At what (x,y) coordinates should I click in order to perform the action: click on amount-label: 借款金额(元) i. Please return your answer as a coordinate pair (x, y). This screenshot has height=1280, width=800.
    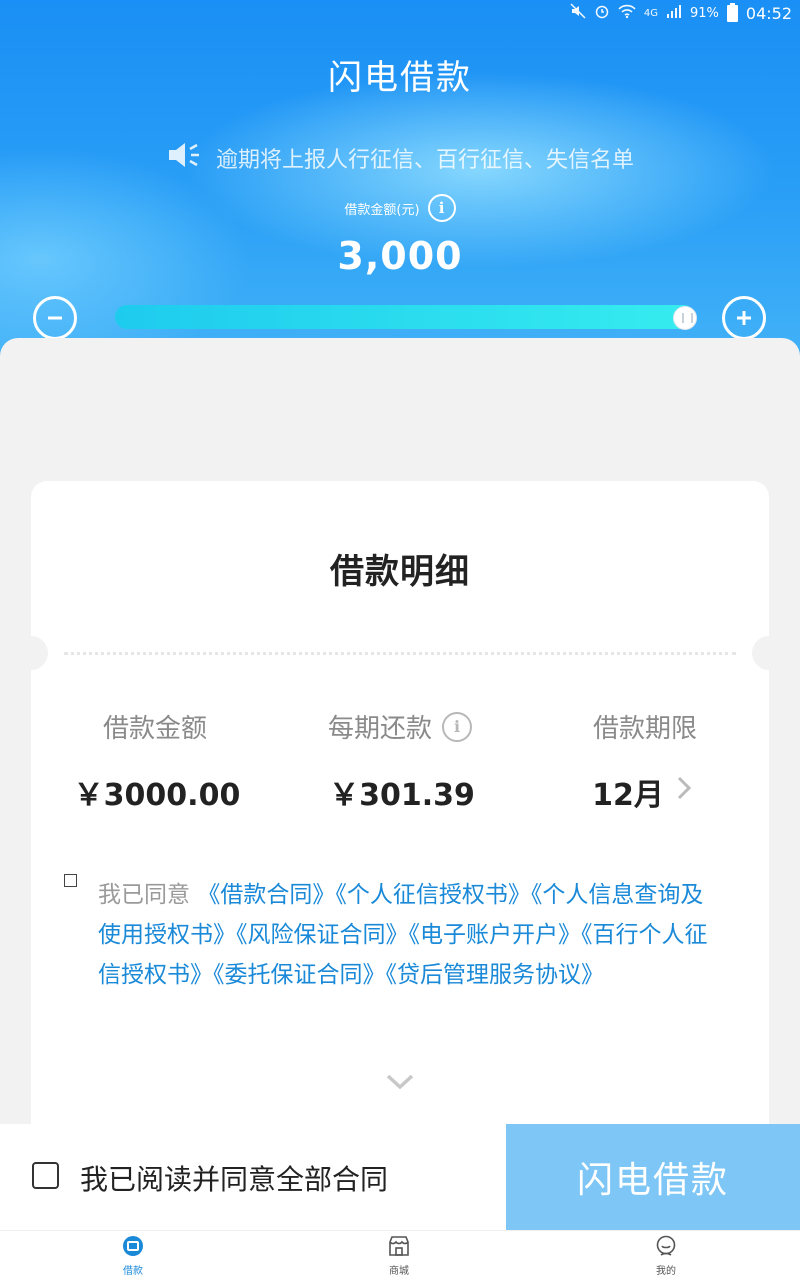
    Looking at the image, I should click on (400, 208).